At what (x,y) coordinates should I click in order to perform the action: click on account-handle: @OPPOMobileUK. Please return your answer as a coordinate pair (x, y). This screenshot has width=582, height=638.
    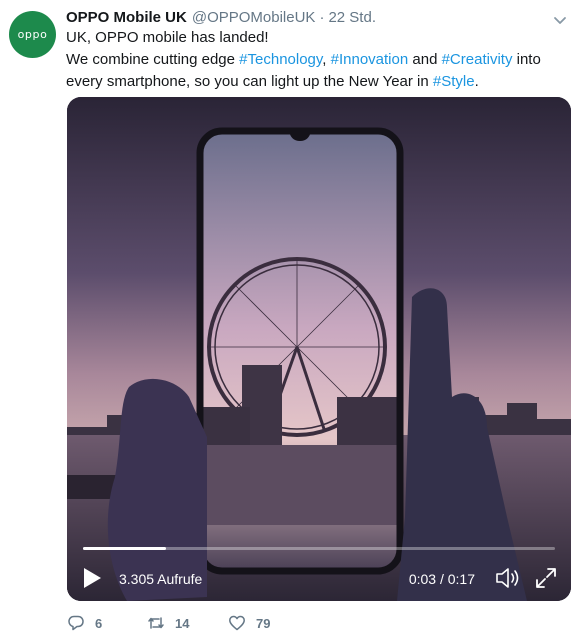
    Looking at the image, I should click on (254, 17).